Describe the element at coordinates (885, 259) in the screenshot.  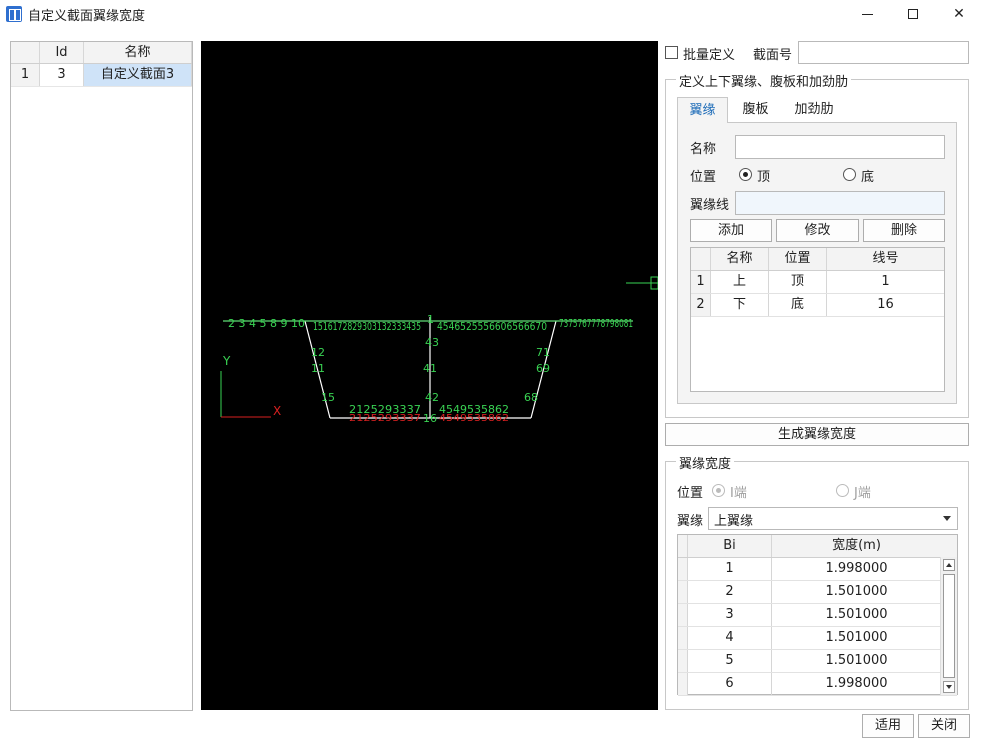
I see `ft-head-line: 线号` at that location.